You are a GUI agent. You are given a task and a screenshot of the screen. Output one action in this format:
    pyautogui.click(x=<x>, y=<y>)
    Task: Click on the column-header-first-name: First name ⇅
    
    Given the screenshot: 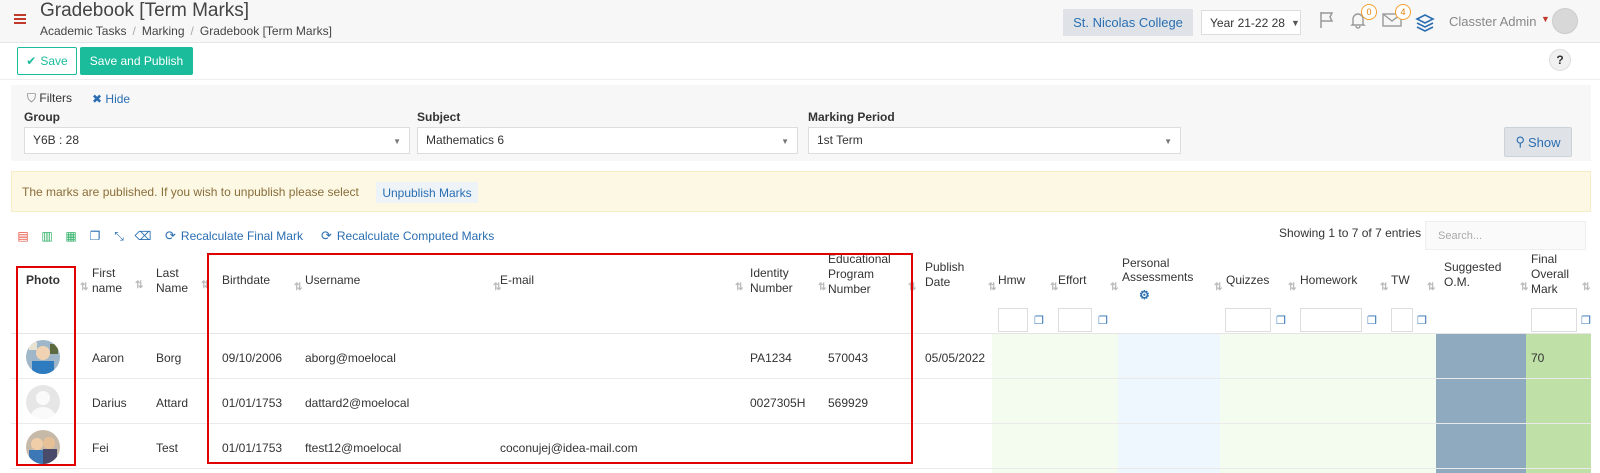 What is the action you would take?
    pyautogui.click(x=121, y=293)
    